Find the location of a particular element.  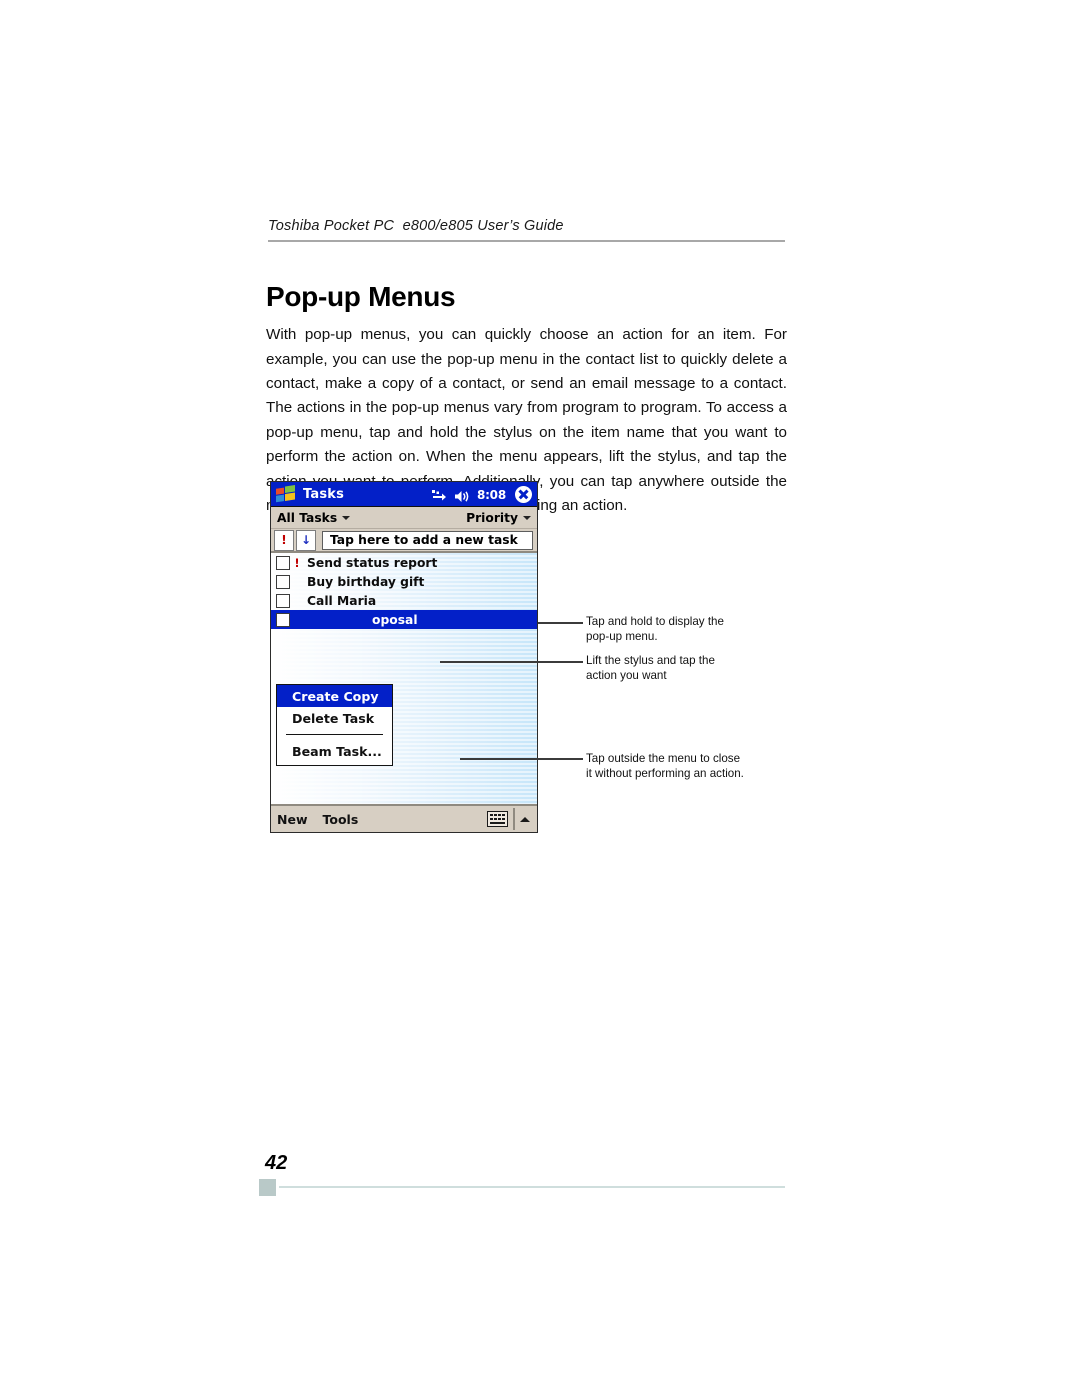

command-bar-divider is located at coordinates (514, 819).